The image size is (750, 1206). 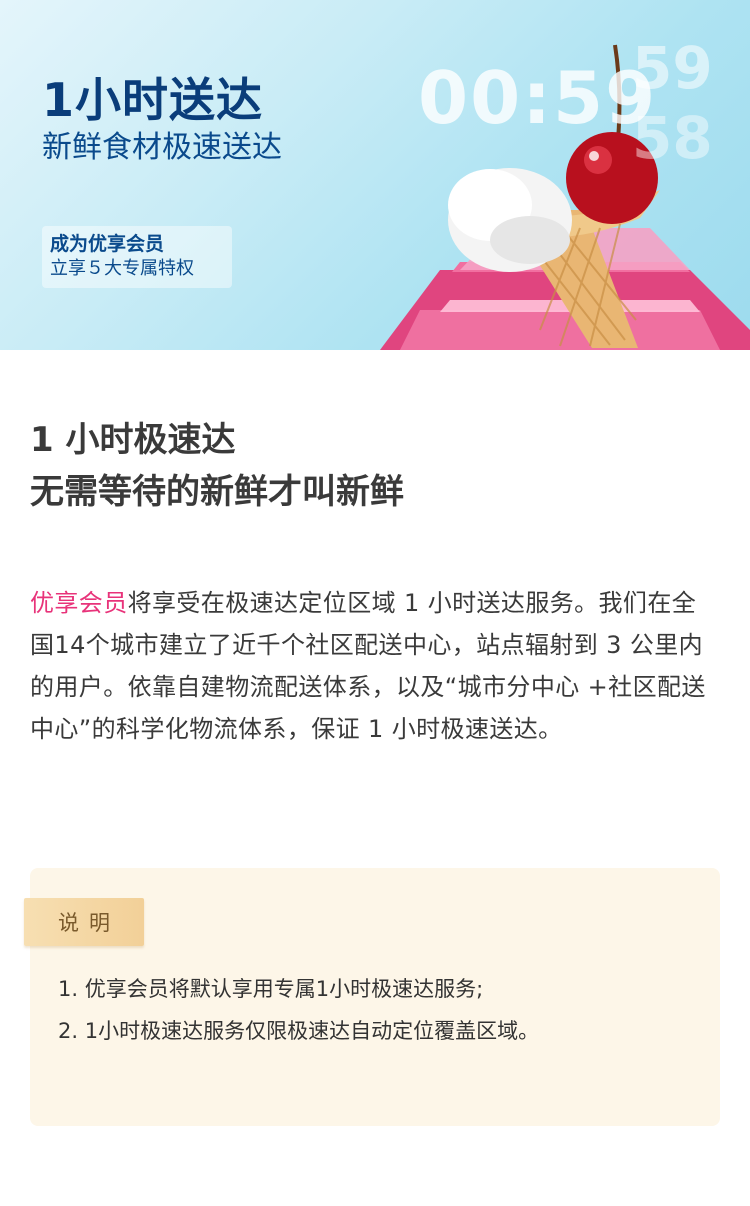 What do you see at coordinates (153, 100) in the screenshot?
I see `hero-title: 1小时送达` at bounding box center [153, 100].